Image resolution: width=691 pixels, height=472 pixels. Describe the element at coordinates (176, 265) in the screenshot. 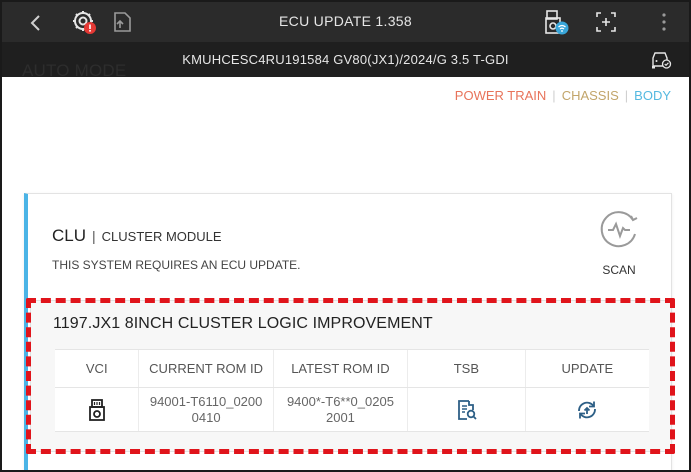

I see `system-message: THIS SYSTEM REQUIRES AN ECU UPDATE.` at that location.